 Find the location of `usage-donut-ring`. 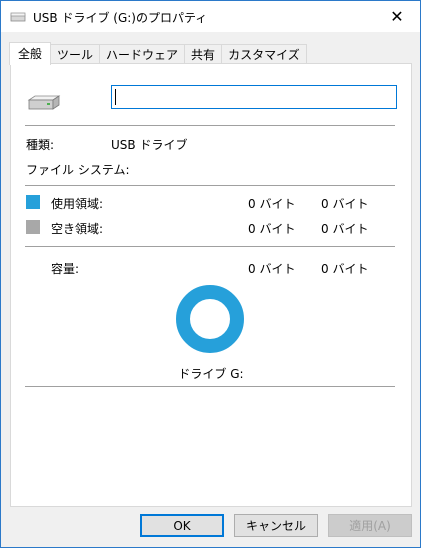

usage-donut-ring is located at coordinates (210, 319).